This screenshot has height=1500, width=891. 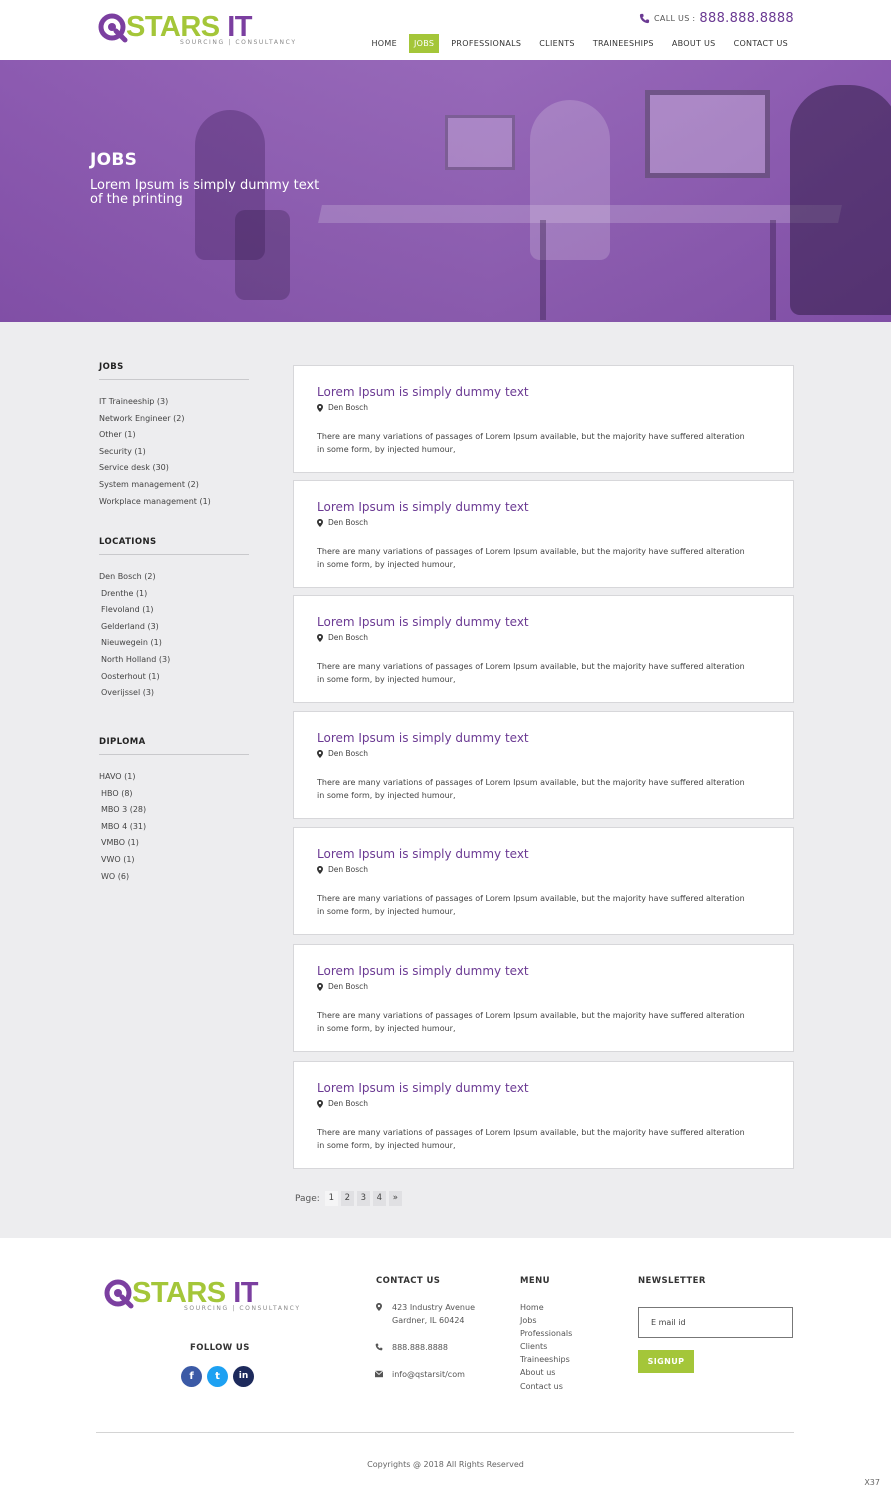 I want to click on nav-about-us: ABOUT US, so click(x=694, y=43).